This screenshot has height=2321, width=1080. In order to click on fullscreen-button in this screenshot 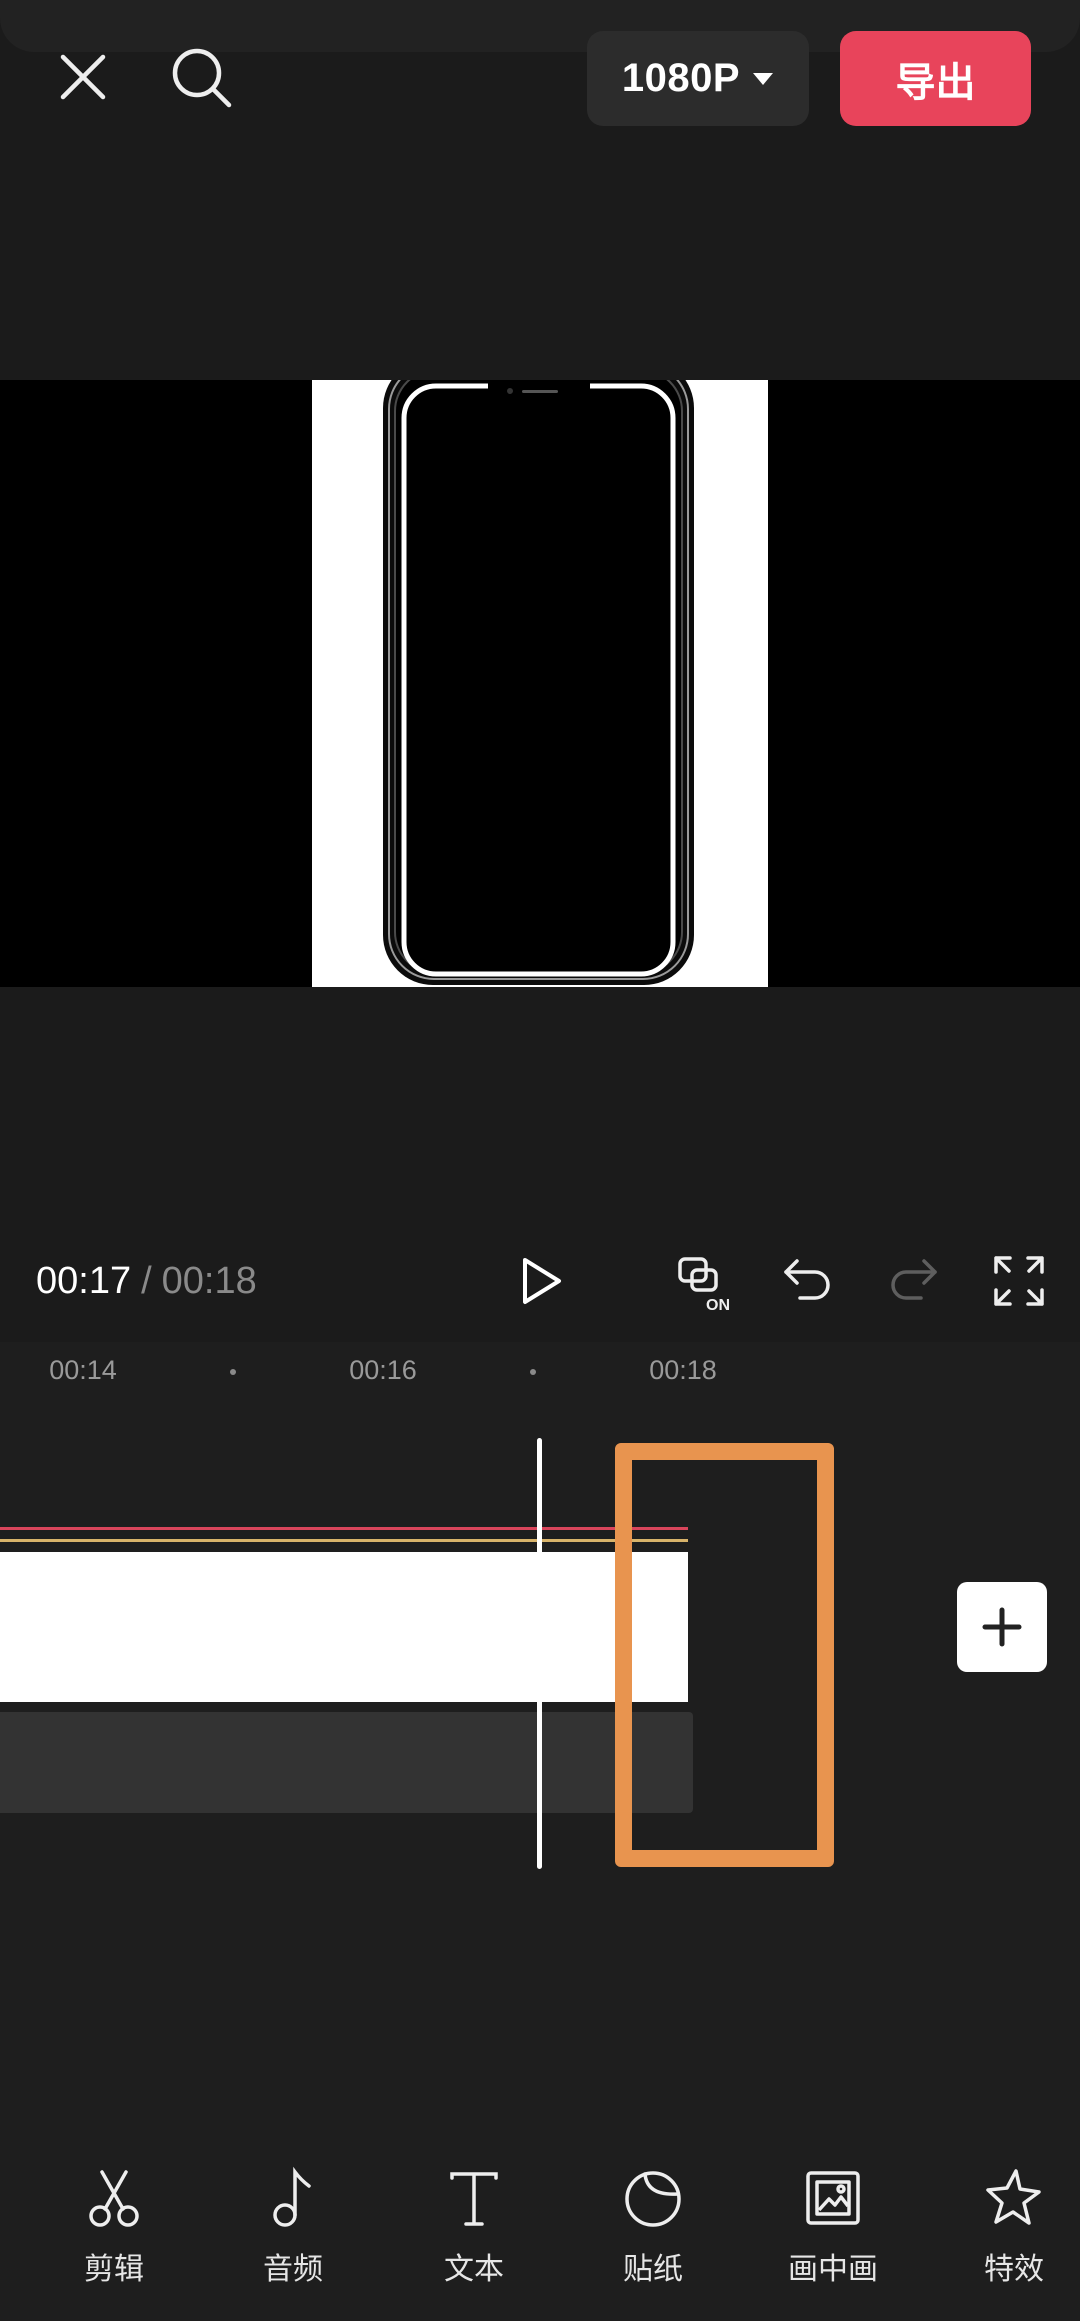, I will do `click(1019, 1281)`.